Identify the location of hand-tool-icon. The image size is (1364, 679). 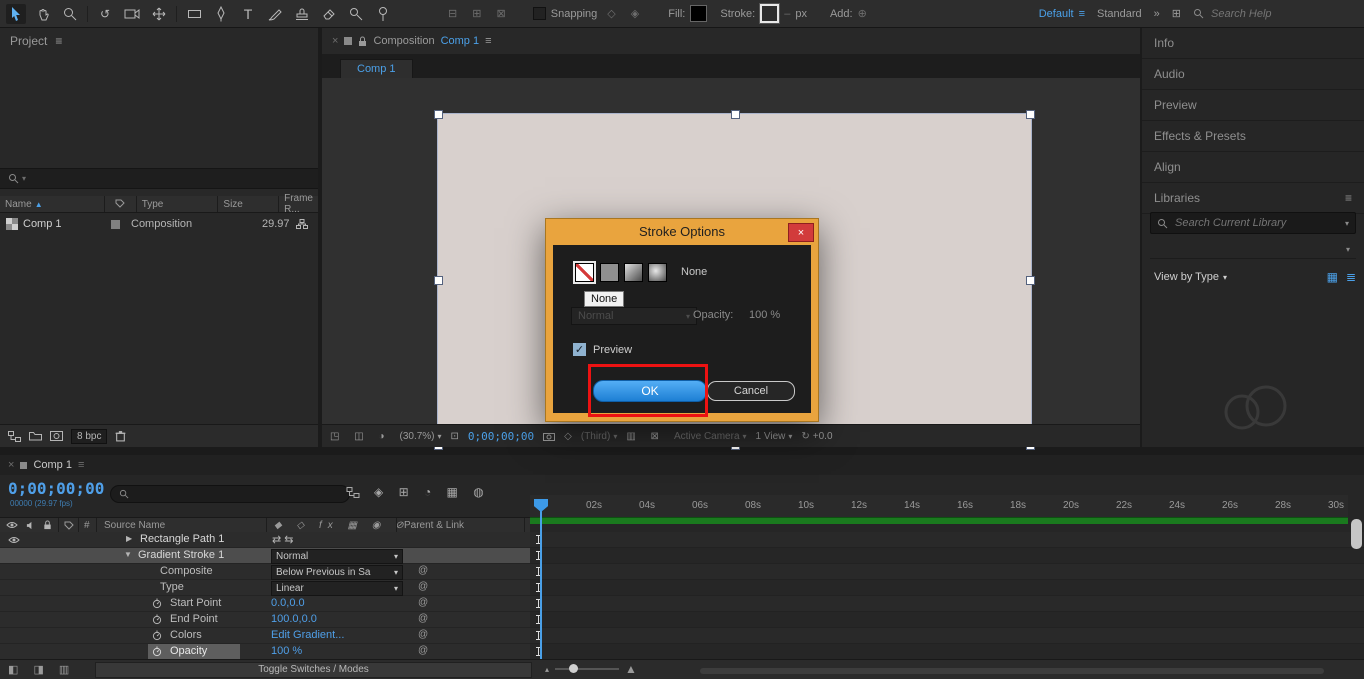
(43, 14).